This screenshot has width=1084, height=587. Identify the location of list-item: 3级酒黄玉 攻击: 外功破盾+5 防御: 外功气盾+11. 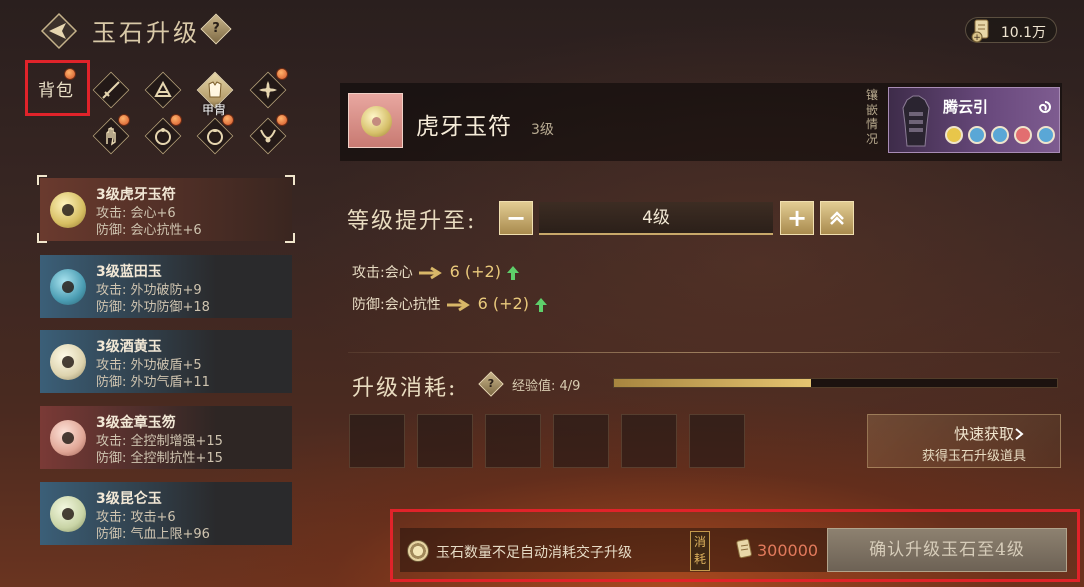
(166, 361).